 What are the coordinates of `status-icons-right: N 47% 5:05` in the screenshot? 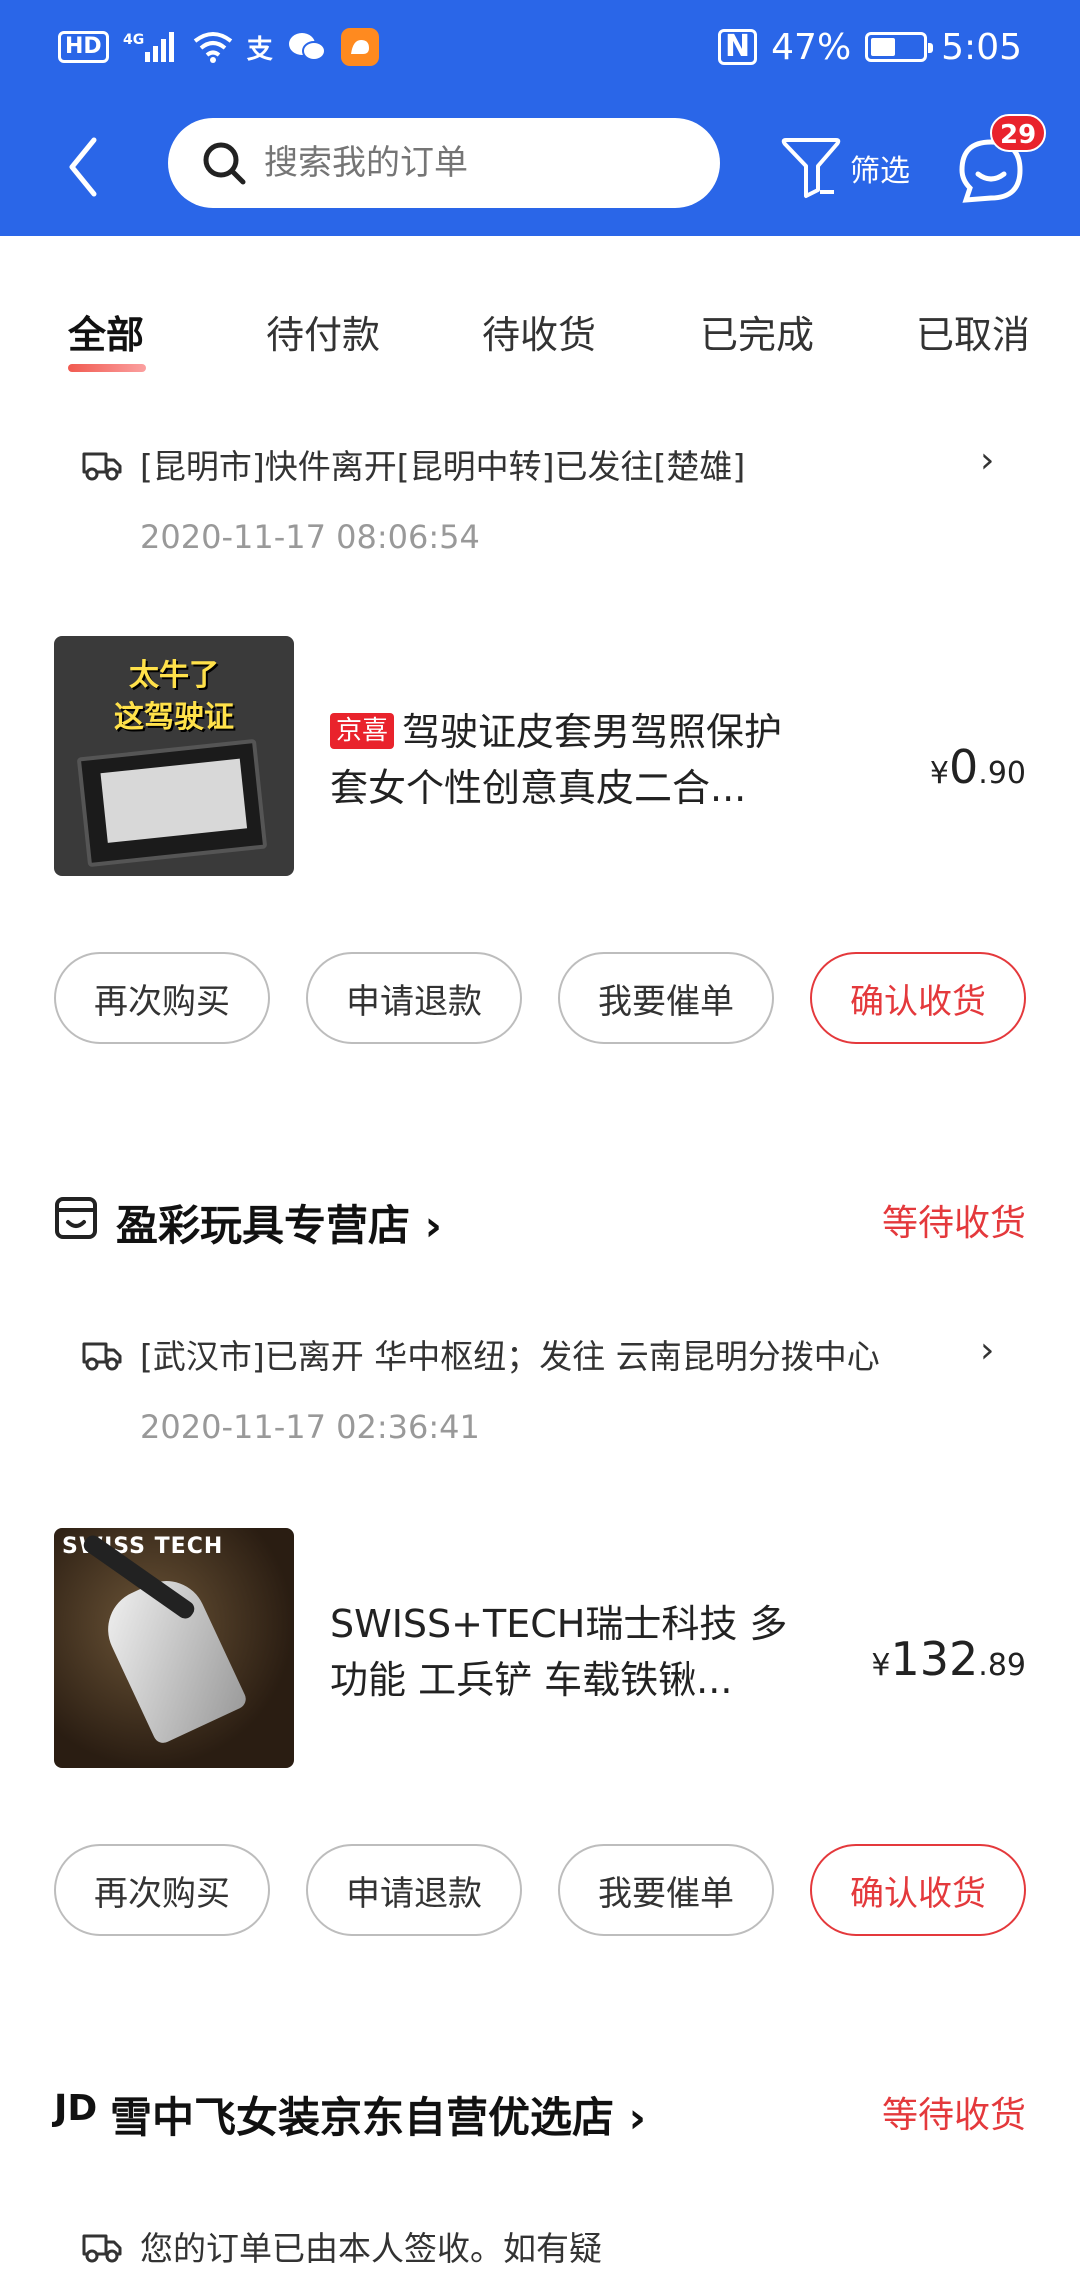 It's located at (870, 47).